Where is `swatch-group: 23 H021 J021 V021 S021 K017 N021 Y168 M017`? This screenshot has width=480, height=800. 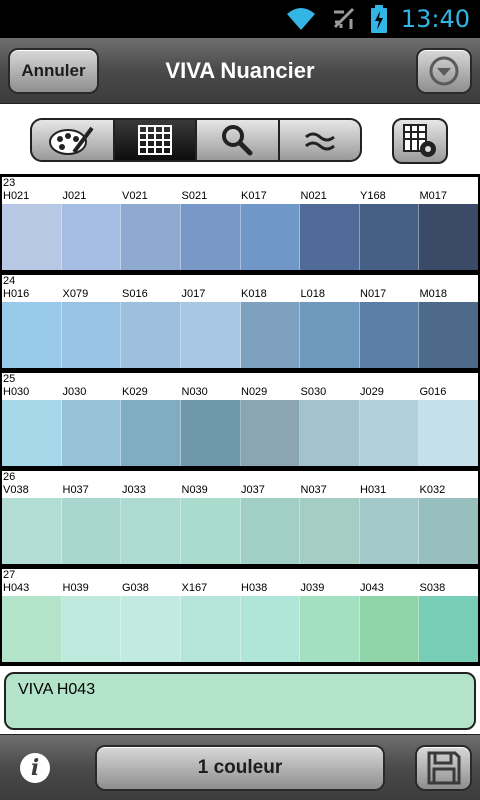
swatch-group: 23 H021 J021 V021 S021 K017 N021 Y168 M017 is located at coordinates (240, 223).